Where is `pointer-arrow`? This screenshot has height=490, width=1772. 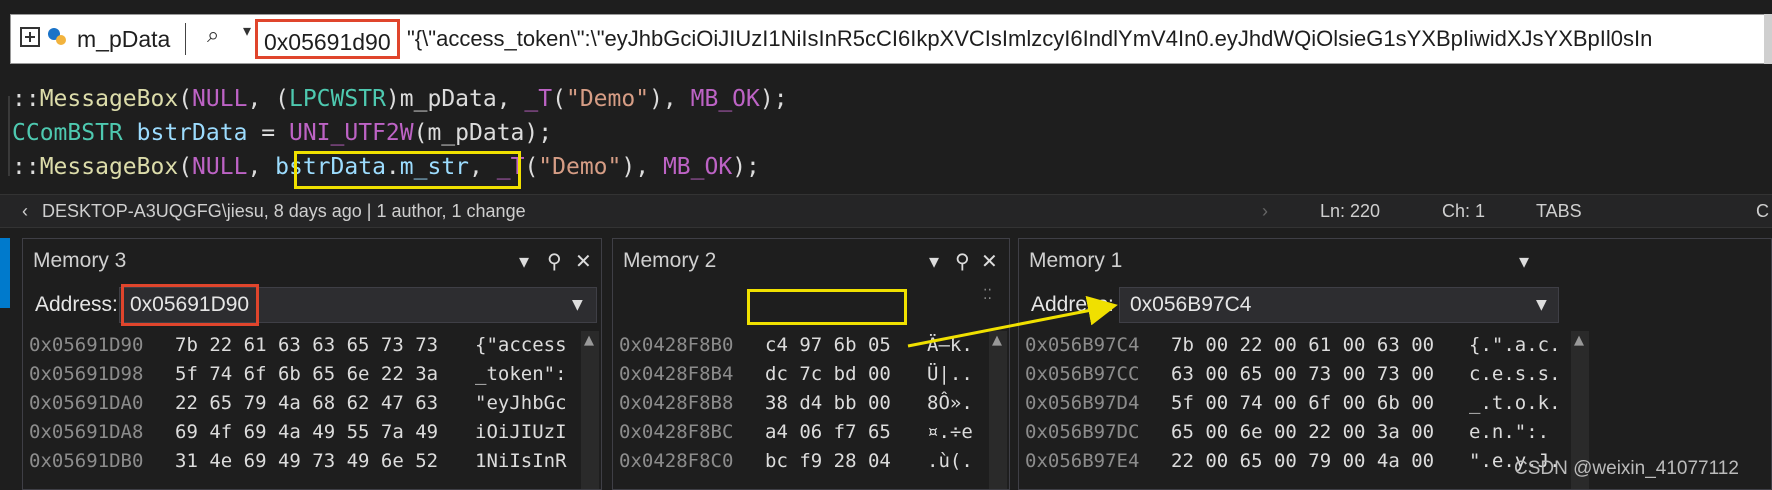
pointer-arrow is located at coordinates (1012, 321).